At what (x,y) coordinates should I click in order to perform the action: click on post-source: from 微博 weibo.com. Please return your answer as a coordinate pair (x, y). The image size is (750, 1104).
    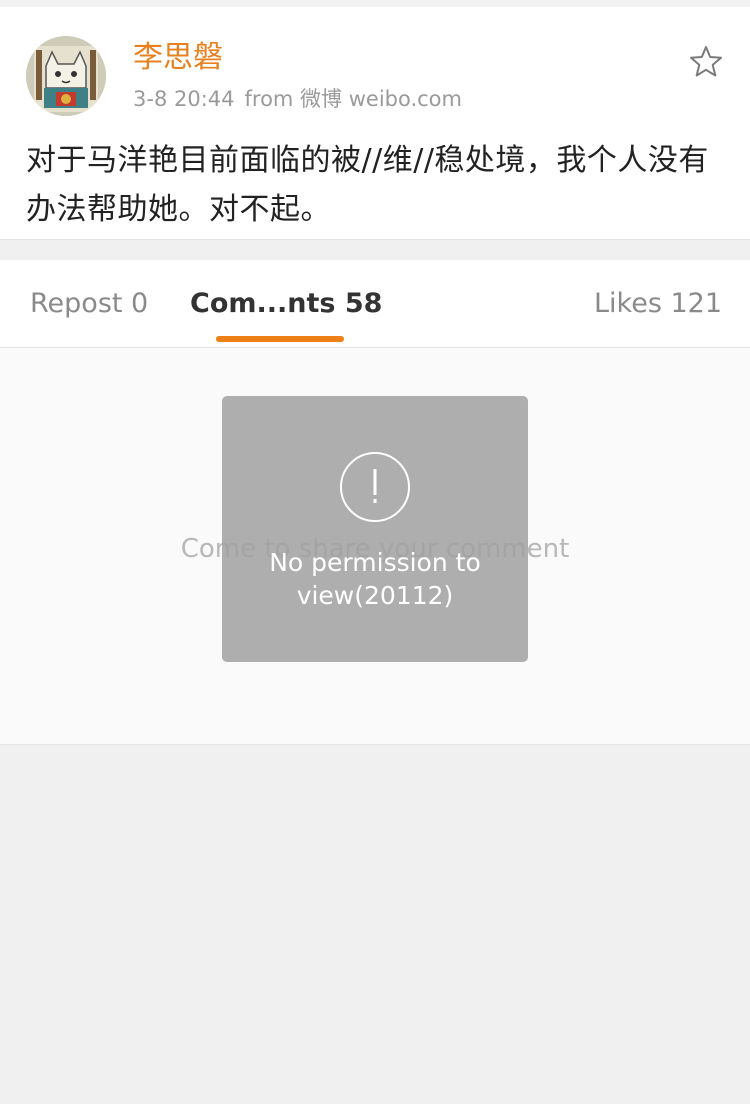
    Looking at the image, I should click on (354, 99).